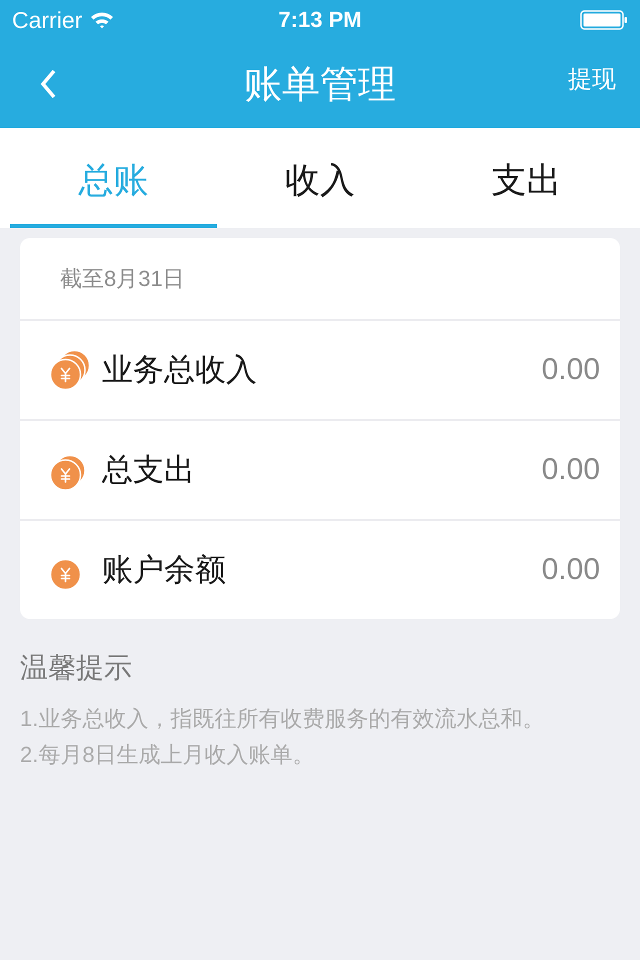  What do you see at coordinates (76, 668) in the screenshot?
I see `tips-title: 温馨提示` at bounding box center [76, 668].